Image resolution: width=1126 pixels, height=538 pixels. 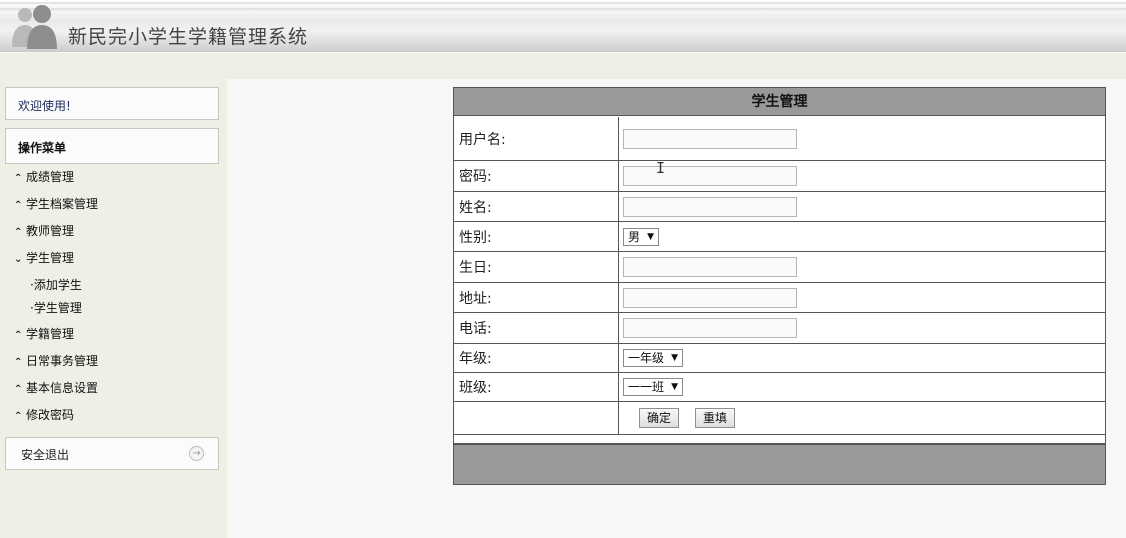 I want to click on sidebar-item-label: 教师管理, so click(x=50, y=231).